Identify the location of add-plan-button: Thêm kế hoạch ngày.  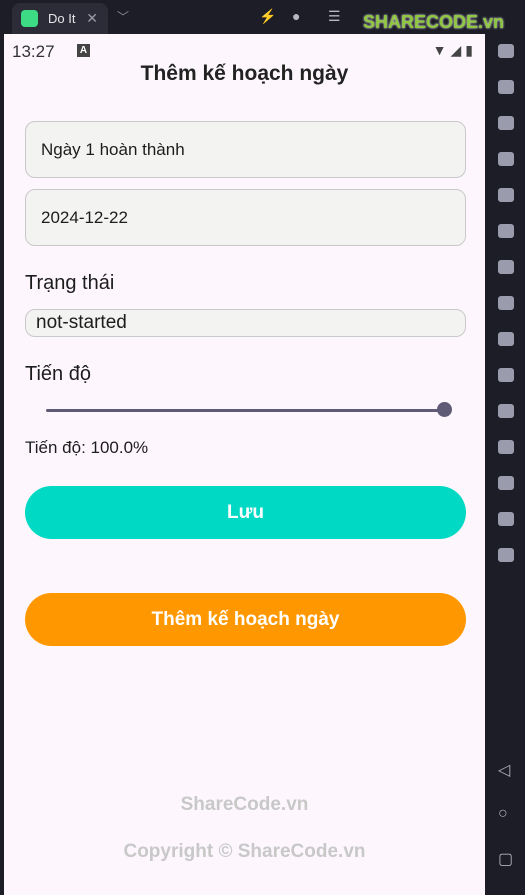
(245, 619).